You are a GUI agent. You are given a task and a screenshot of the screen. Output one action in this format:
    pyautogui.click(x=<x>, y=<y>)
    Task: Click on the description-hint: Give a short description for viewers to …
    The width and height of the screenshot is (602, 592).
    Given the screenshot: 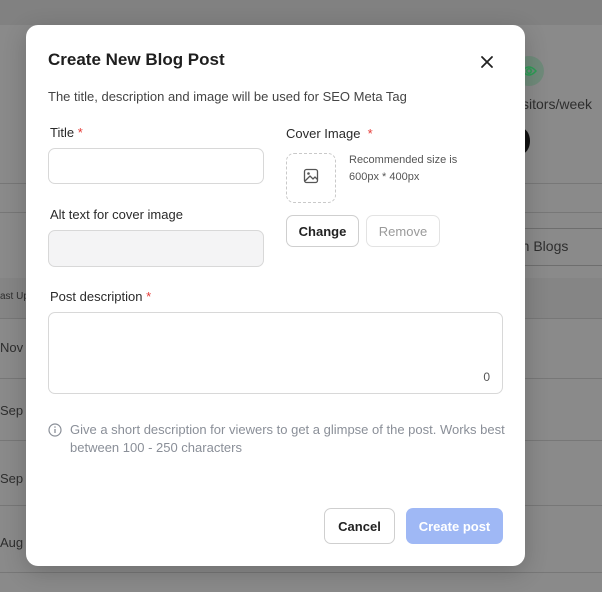 What is the action you would take?
    pyautogui.click(x=278, y=439)
    